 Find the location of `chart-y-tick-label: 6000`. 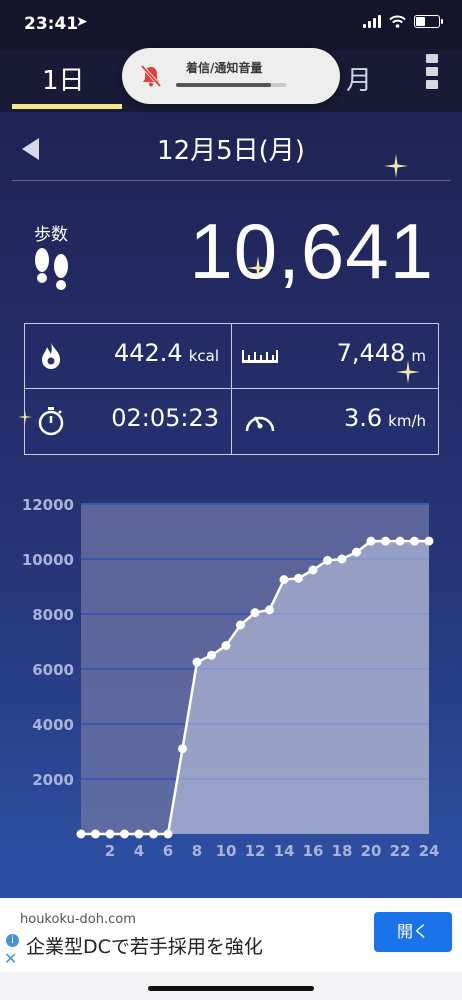

chart-y-tick-label: 6000 is located at coordinates (53, 670).